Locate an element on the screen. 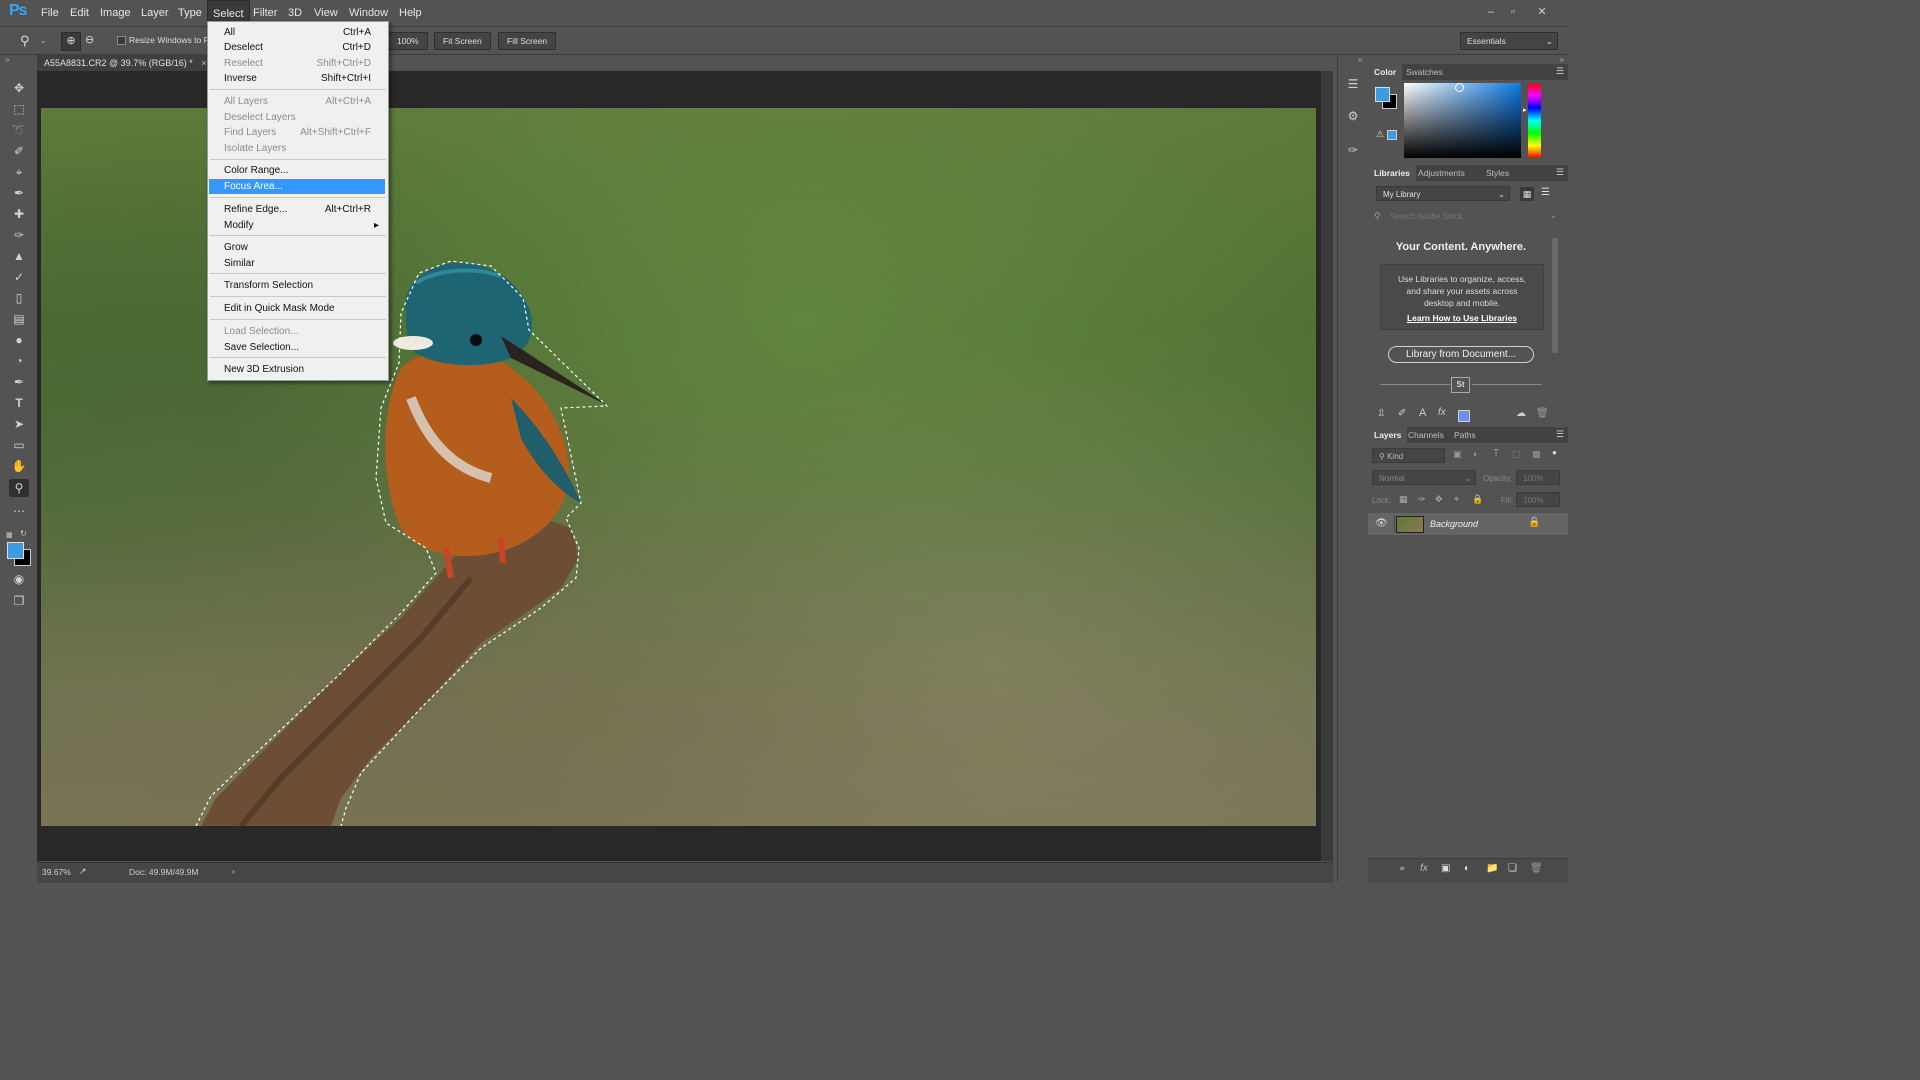 The width and height of the screenshot is (1920, 1080). swap-colors-icon: ↻ is located at coordinates (23, 533).